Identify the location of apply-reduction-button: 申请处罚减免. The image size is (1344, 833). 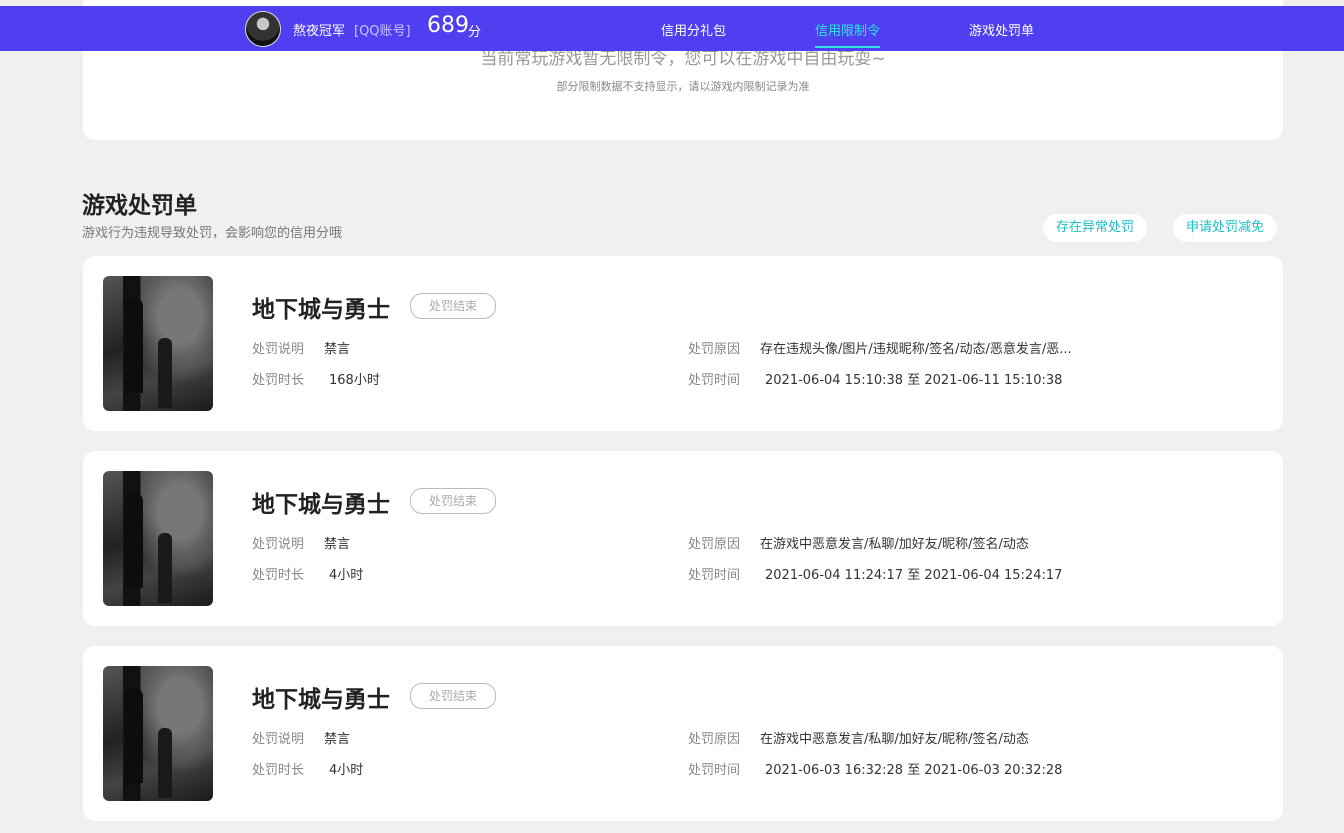
(1225, 228).